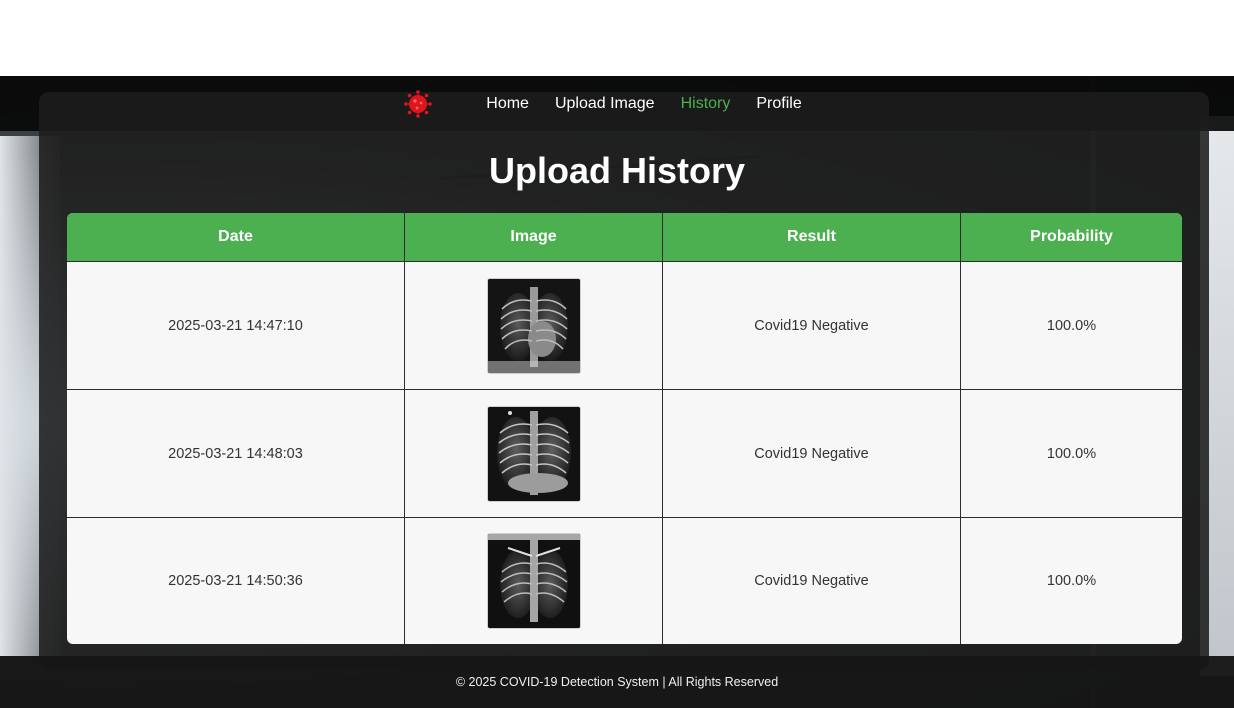  What do you see at coordinates (778, 104) in the screenshot?
I see `nav-profile: Profile` at bounding box center [778, 104].